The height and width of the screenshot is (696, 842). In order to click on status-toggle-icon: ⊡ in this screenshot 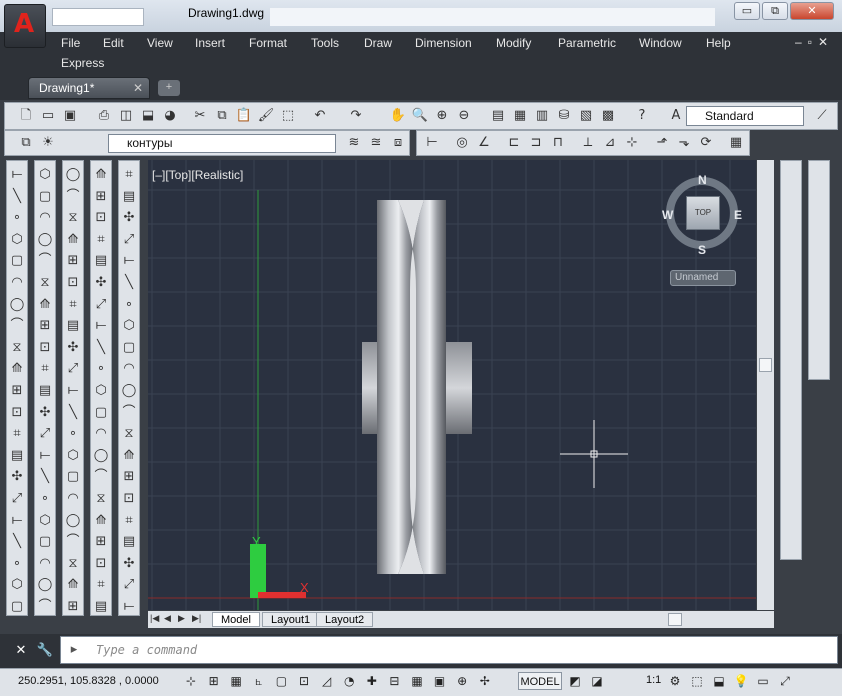, I will do `click(304, 681)`.